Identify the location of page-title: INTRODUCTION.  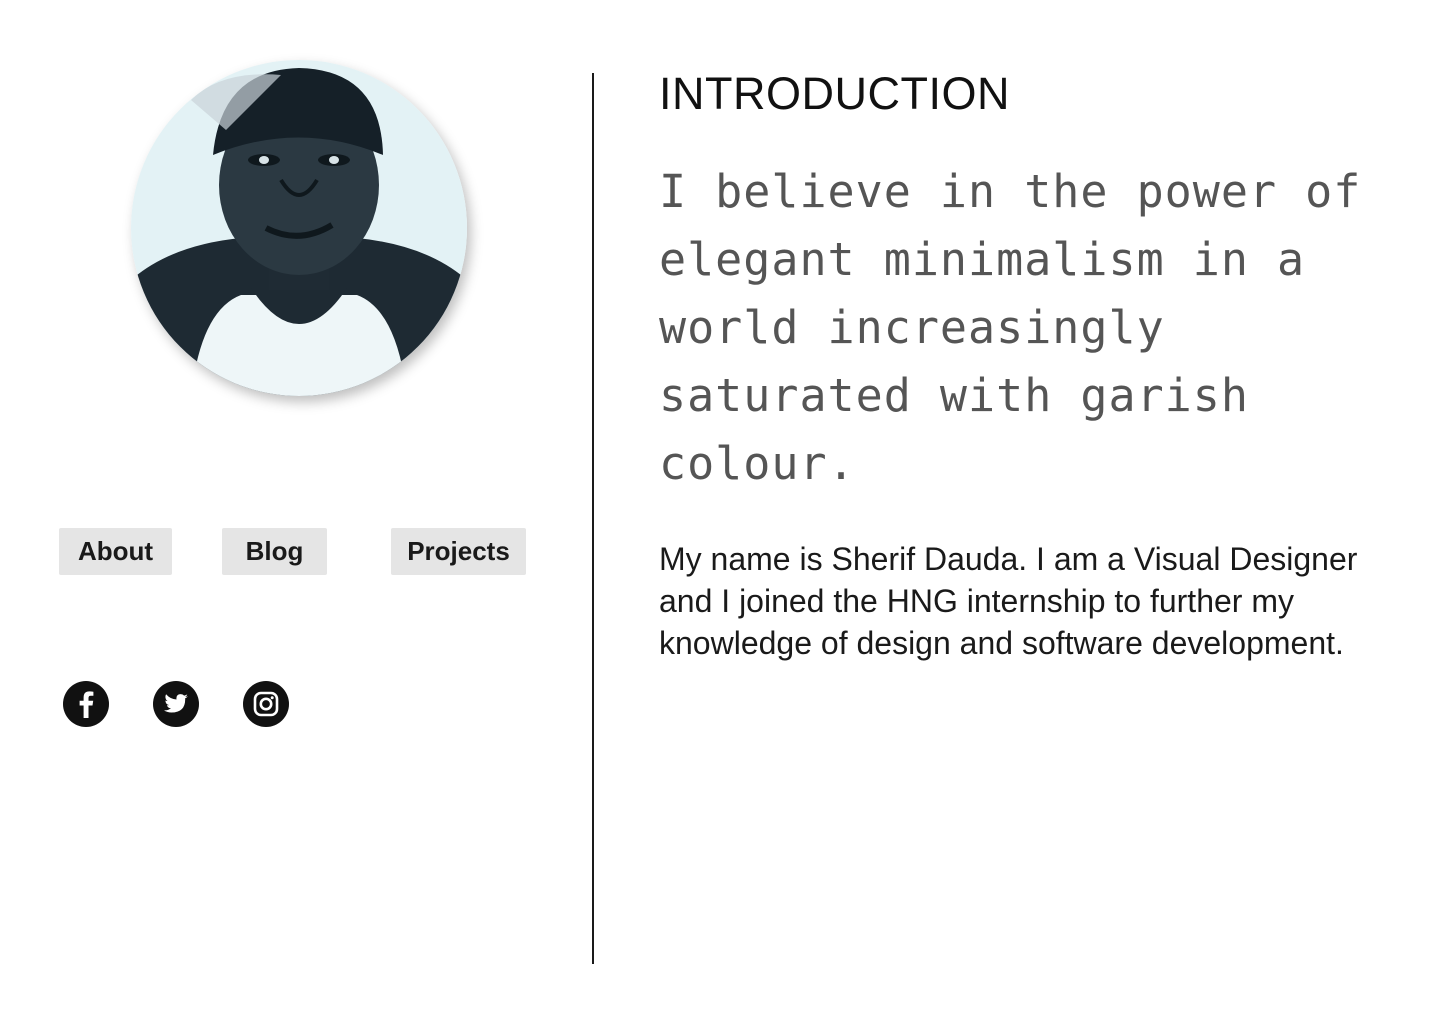
(834, 93).